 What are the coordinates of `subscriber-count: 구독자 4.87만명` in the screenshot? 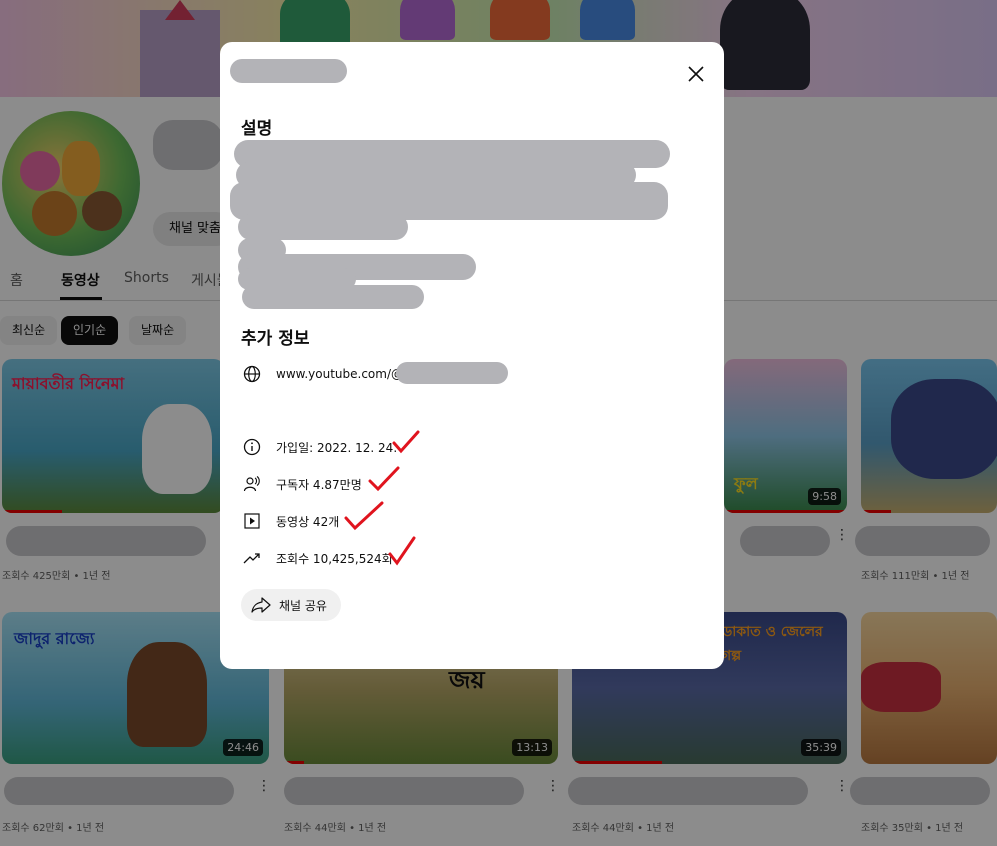 It's located at (319, 484).